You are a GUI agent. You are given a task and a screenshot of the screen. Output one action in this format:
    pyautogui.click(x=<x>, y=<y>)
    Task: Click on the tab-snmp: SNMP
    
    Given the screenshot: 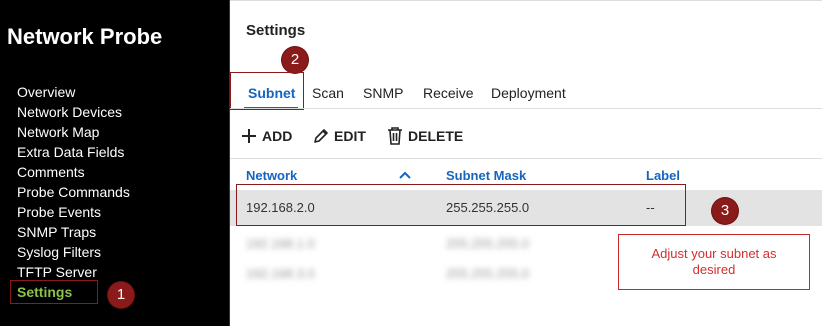 What is the action you would take?
    pyautogui.click(x=383, y=93)
    